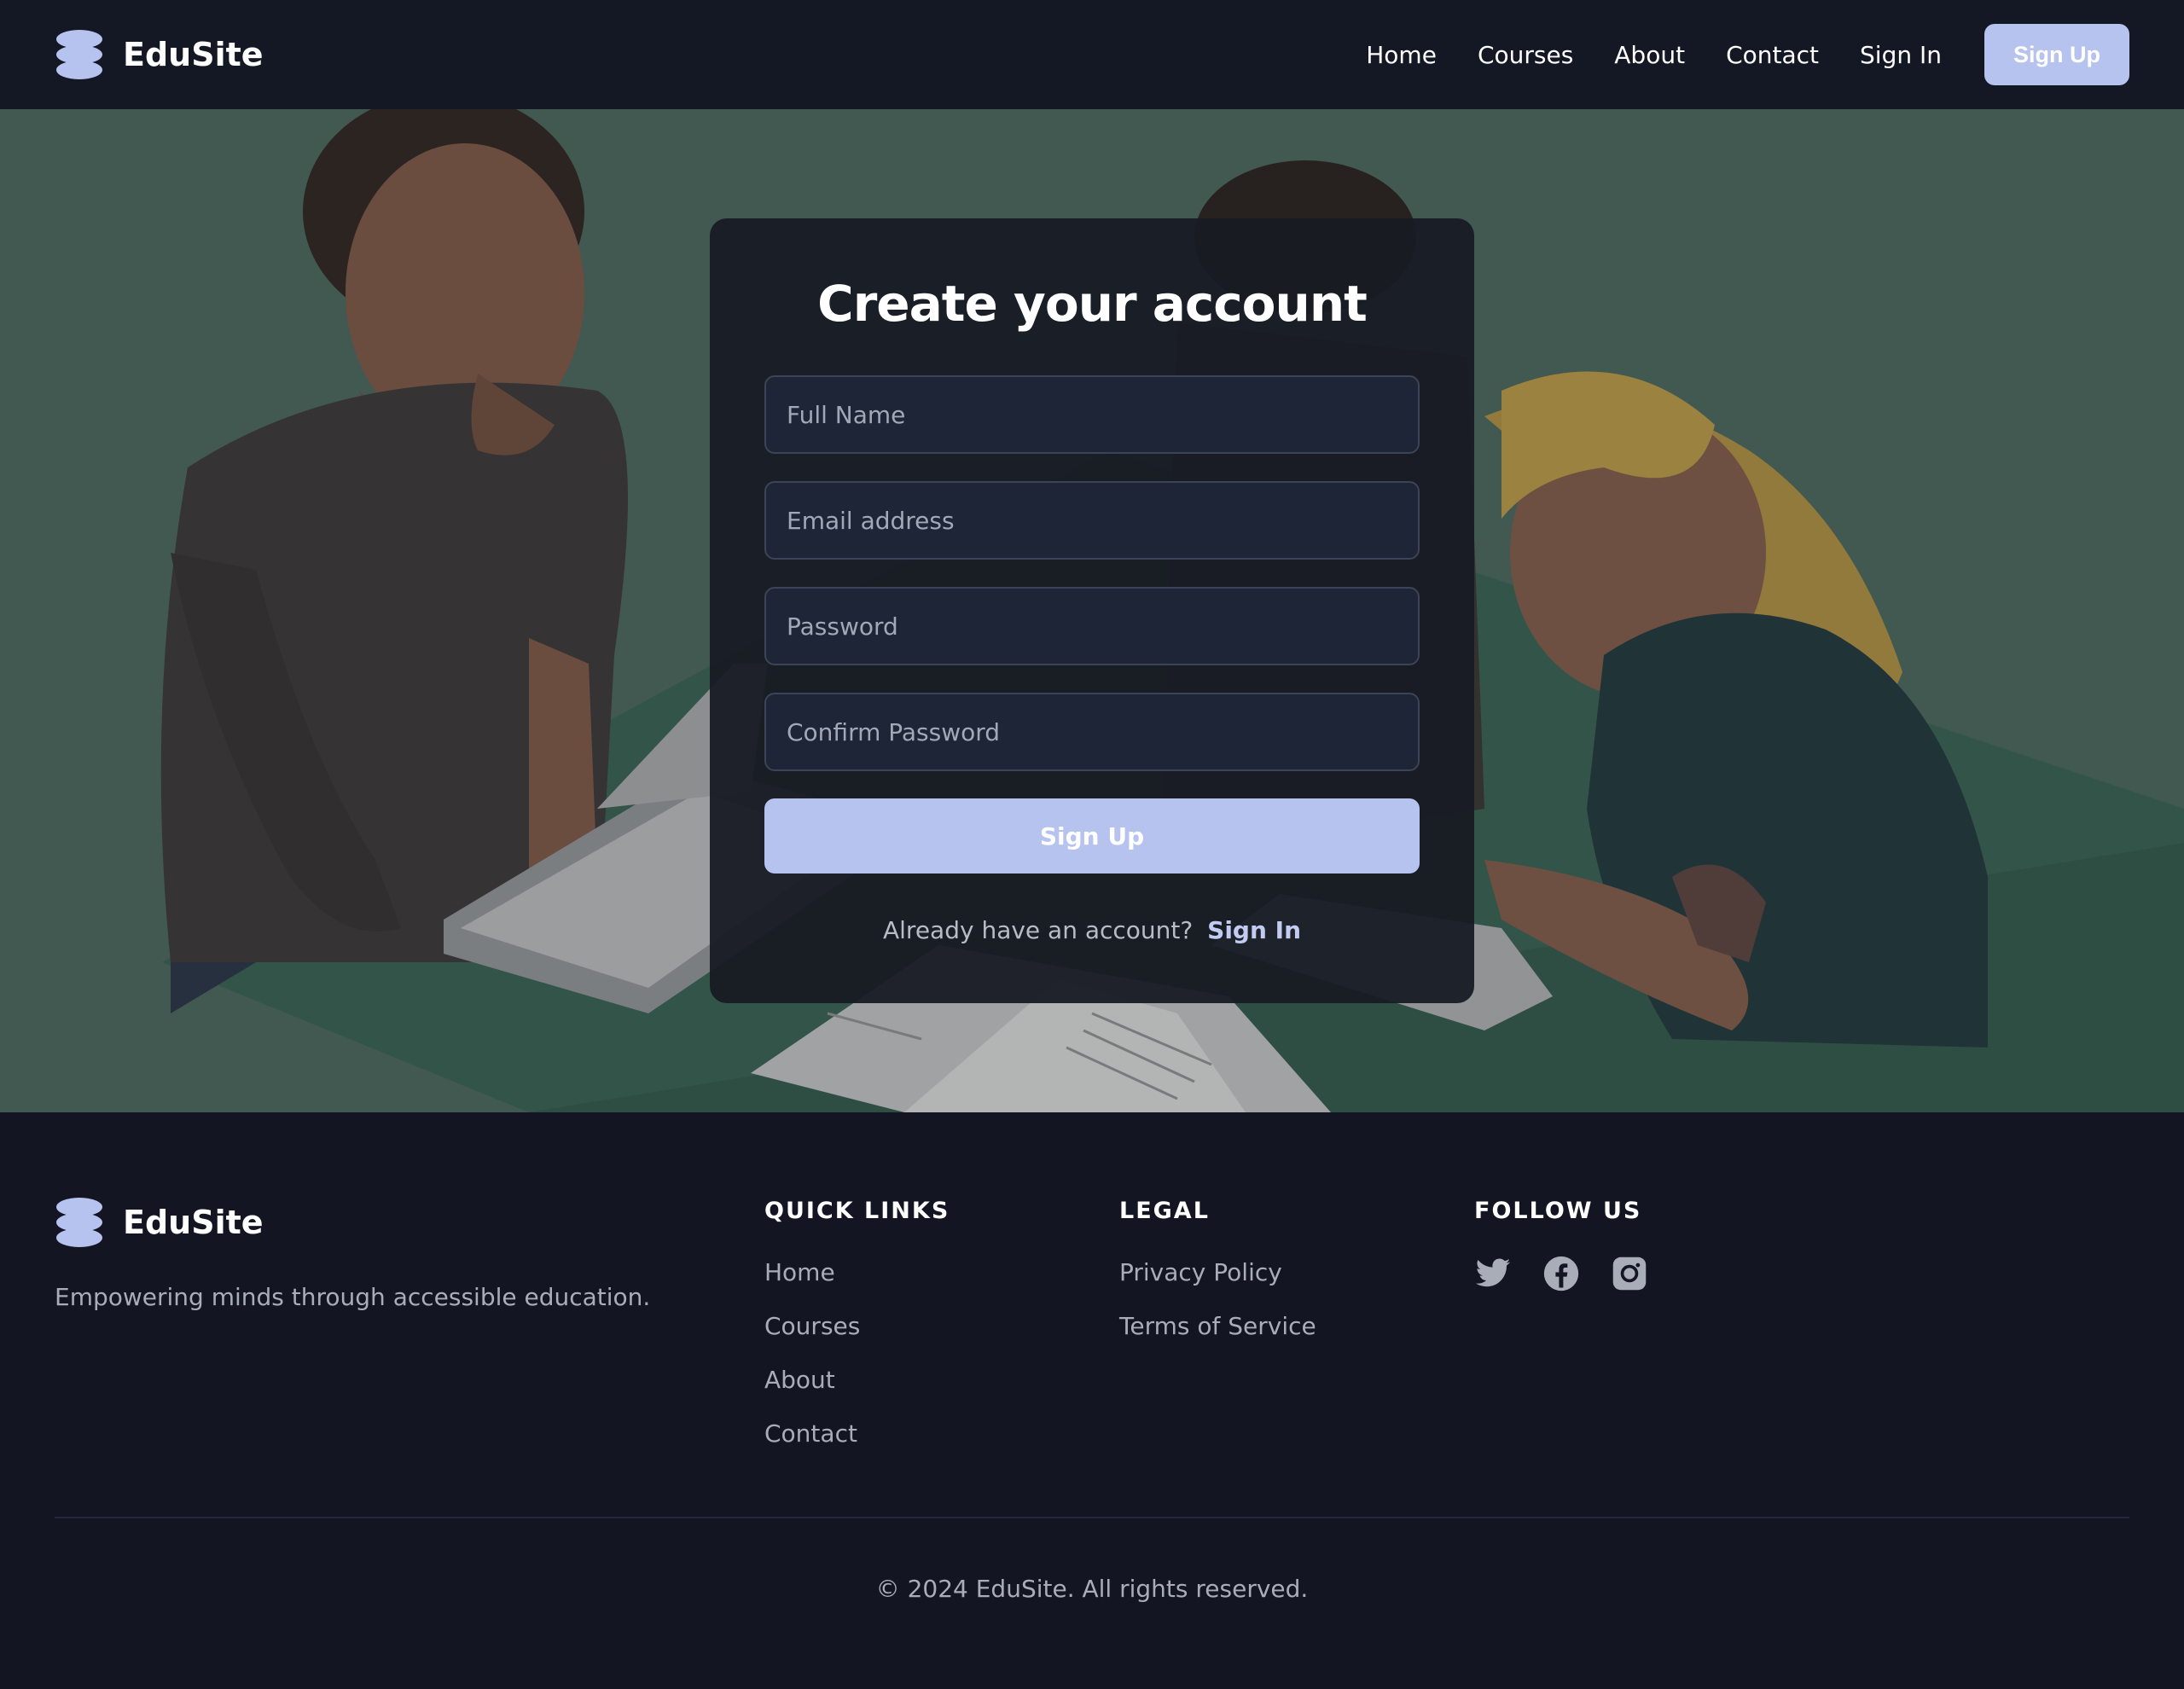 This screenshot has height=1689, width=2184. Describe the element at coordinates (857, 1326) in the screenshot. I see `footer-link-courses: Courses` at that location.